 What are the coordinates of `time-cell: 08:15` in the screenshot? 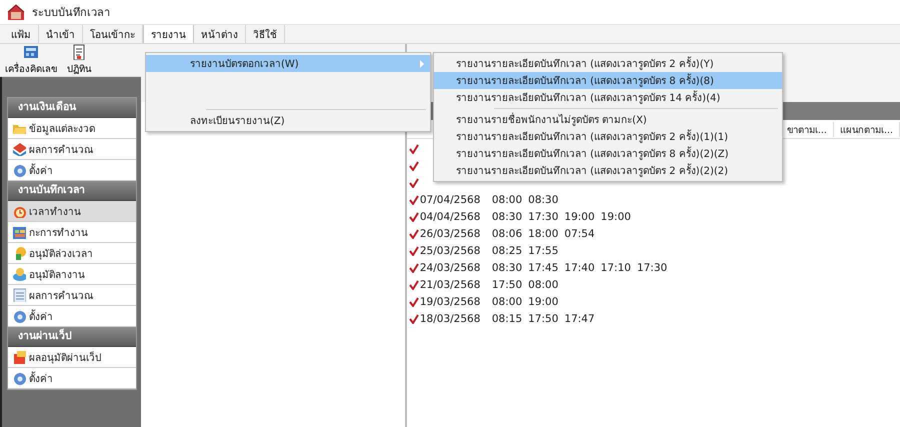 It's located at (507, 318).